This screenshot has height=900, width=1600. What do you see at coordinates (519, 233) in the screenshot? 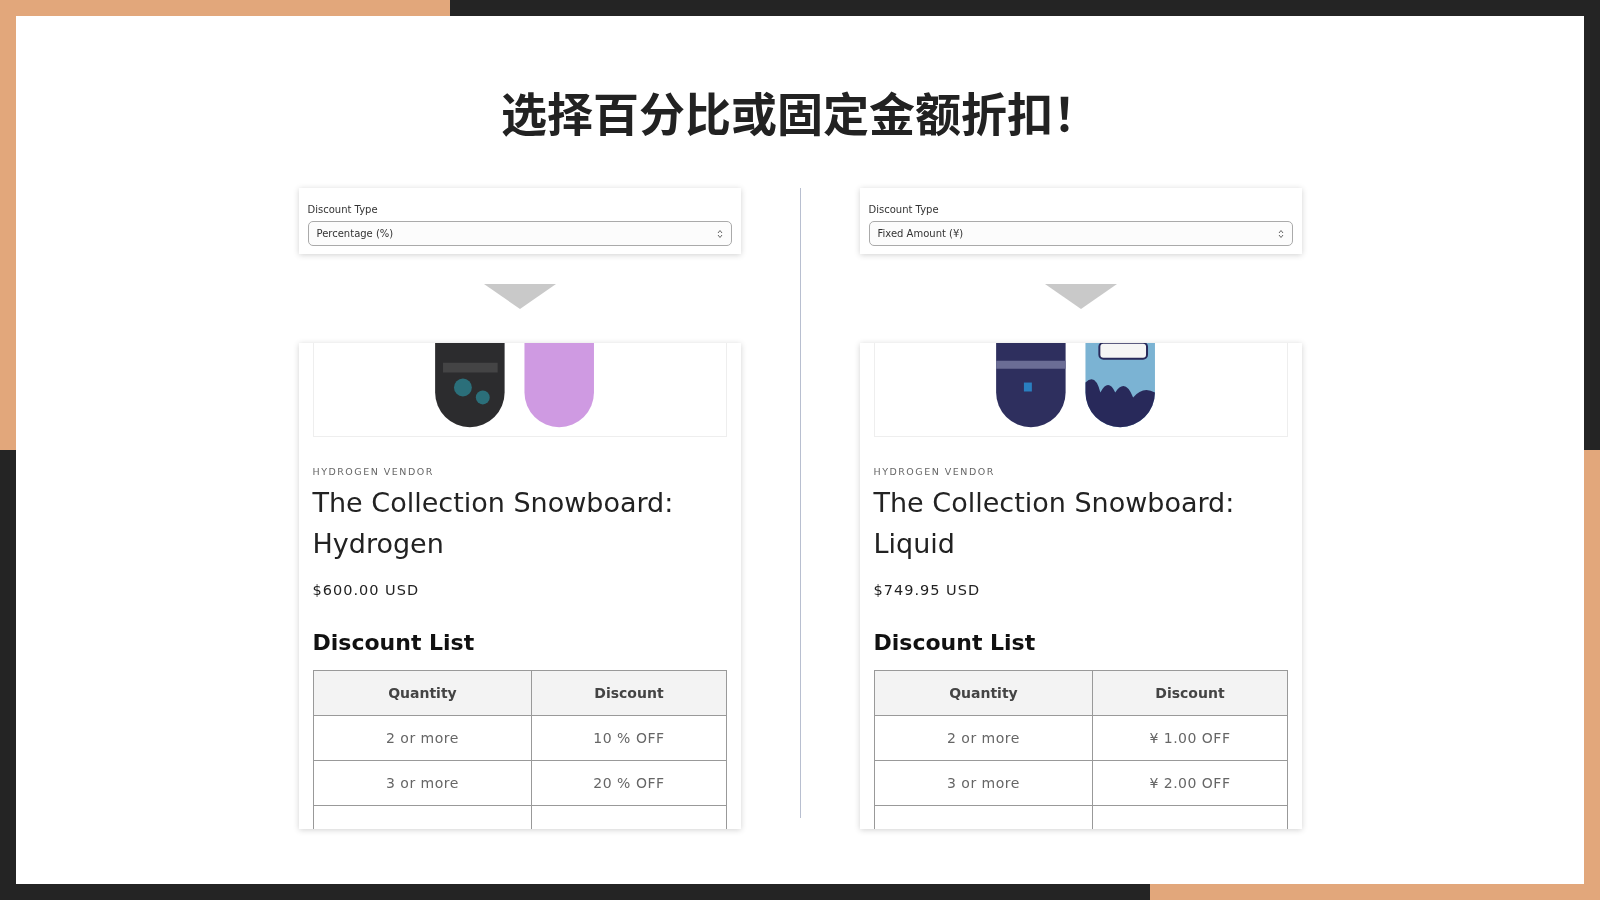
I see `dropdown: Percentage (%)` at bounding box center [519, 233].